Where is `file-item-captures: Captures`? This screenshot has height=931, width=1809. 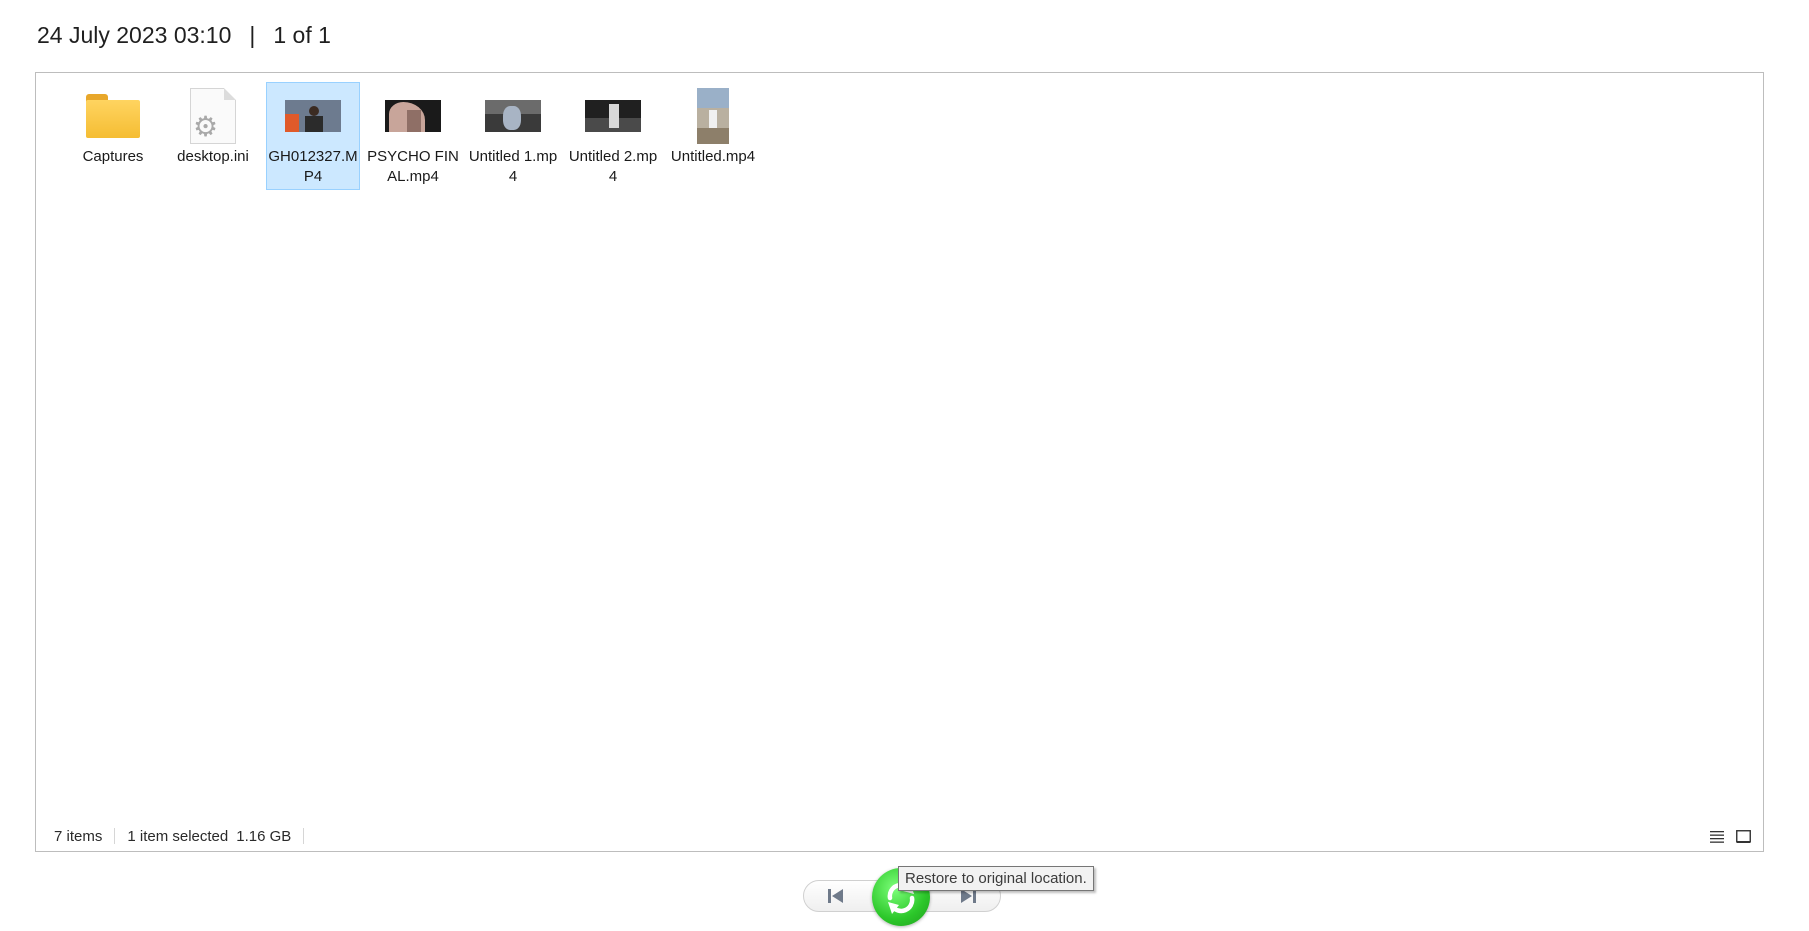 file-item-captures: Captures is located at coordinates (113, 136).